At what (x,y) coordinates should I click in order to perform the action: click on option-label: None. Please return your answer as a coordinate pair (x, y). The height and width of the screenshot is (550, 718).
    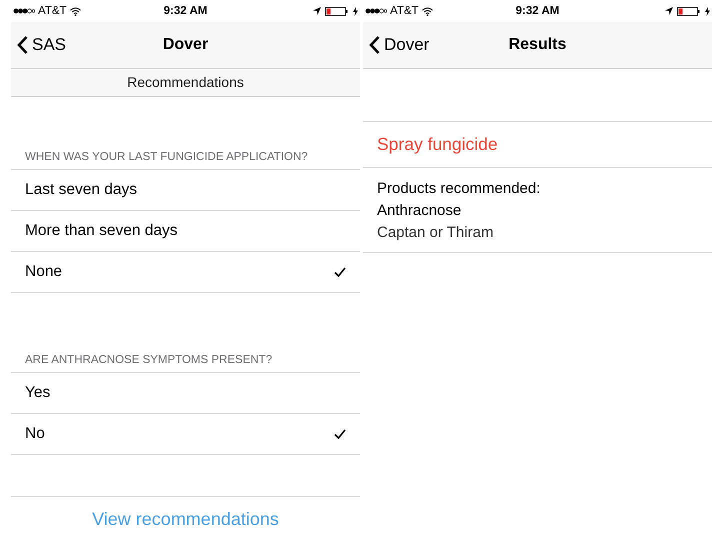
    Looking at the image, I should click on (43, 272).